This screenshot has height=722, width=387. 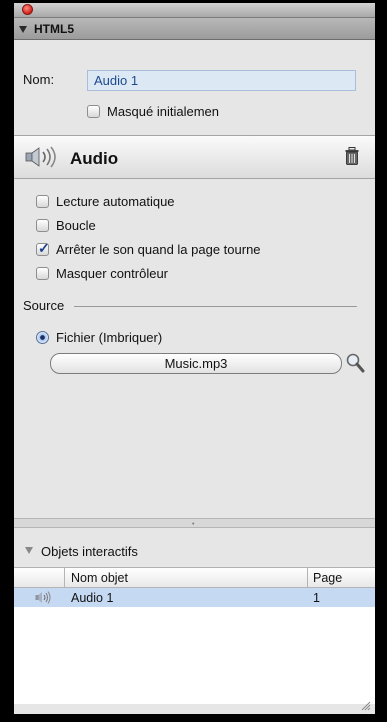 What do you see at coordinates (115, 201) in the screenshot?
I see `autoplay-label: Lecture automatique` at bounding box center [115, 201].